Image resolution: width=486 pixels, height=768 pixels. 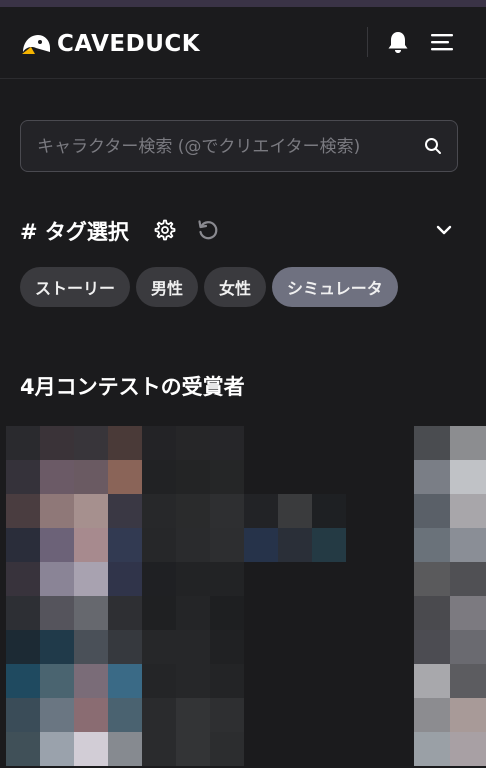 I want to click on brand-logo: CAVEDUCK, so click(x=110, y=44).